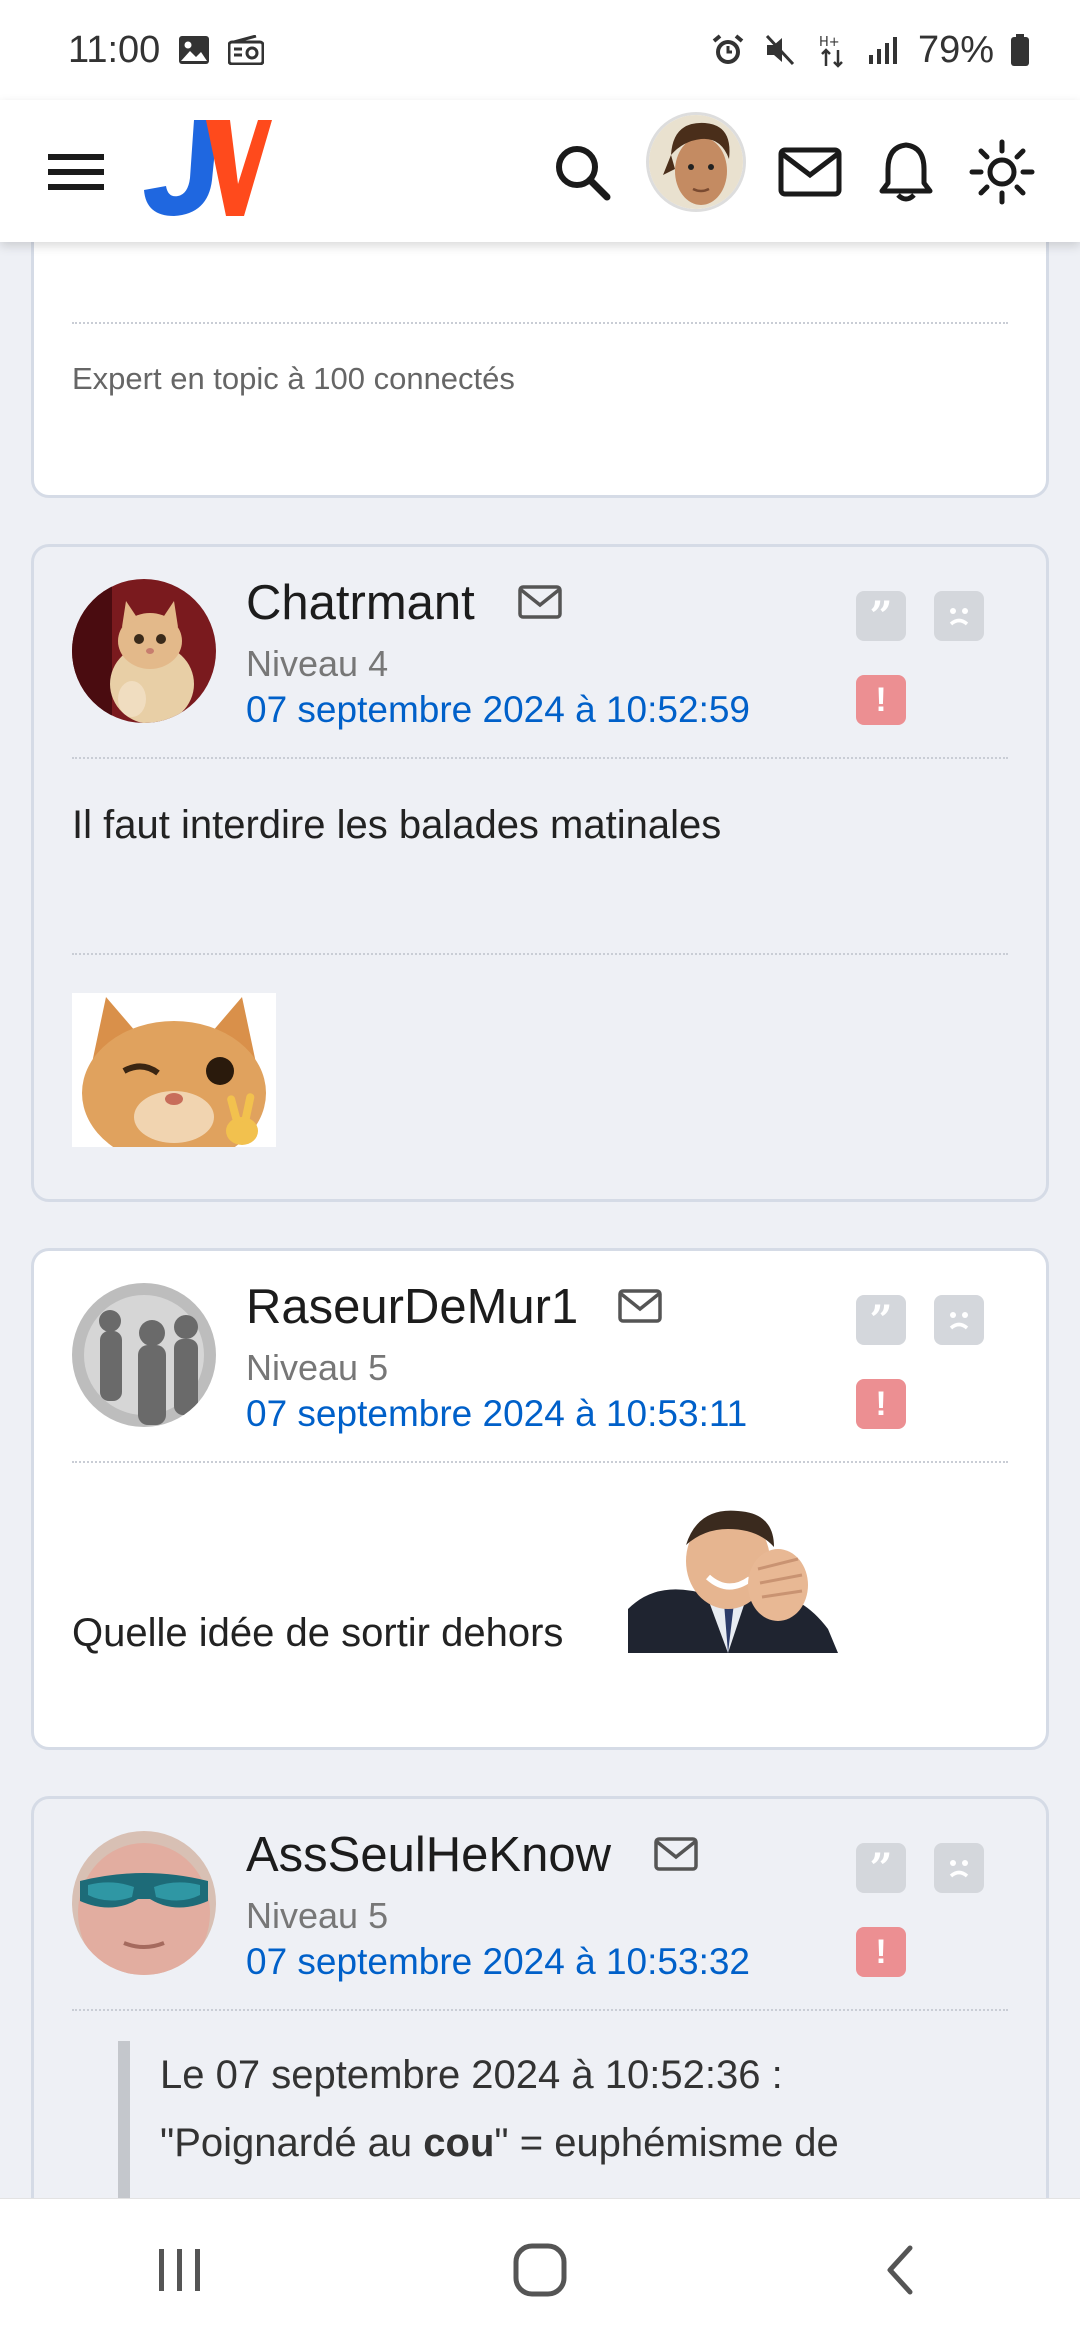 This screenshot has height=2340, width=1080. I want to click on signature-sticker, so click(174, 1079).